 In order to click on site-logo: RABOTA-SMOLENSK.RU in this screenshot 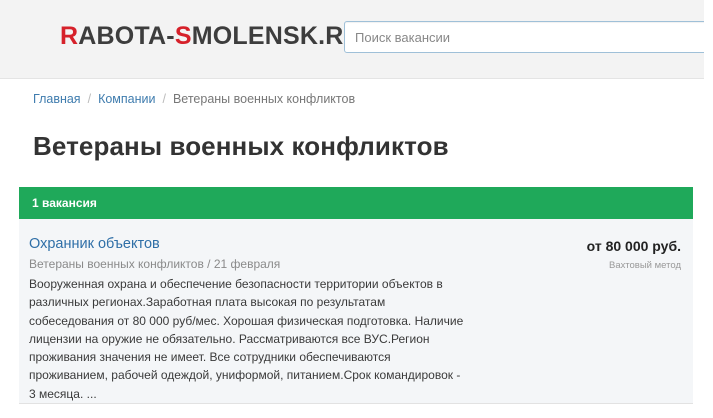, I will do `click(211, 36)`.